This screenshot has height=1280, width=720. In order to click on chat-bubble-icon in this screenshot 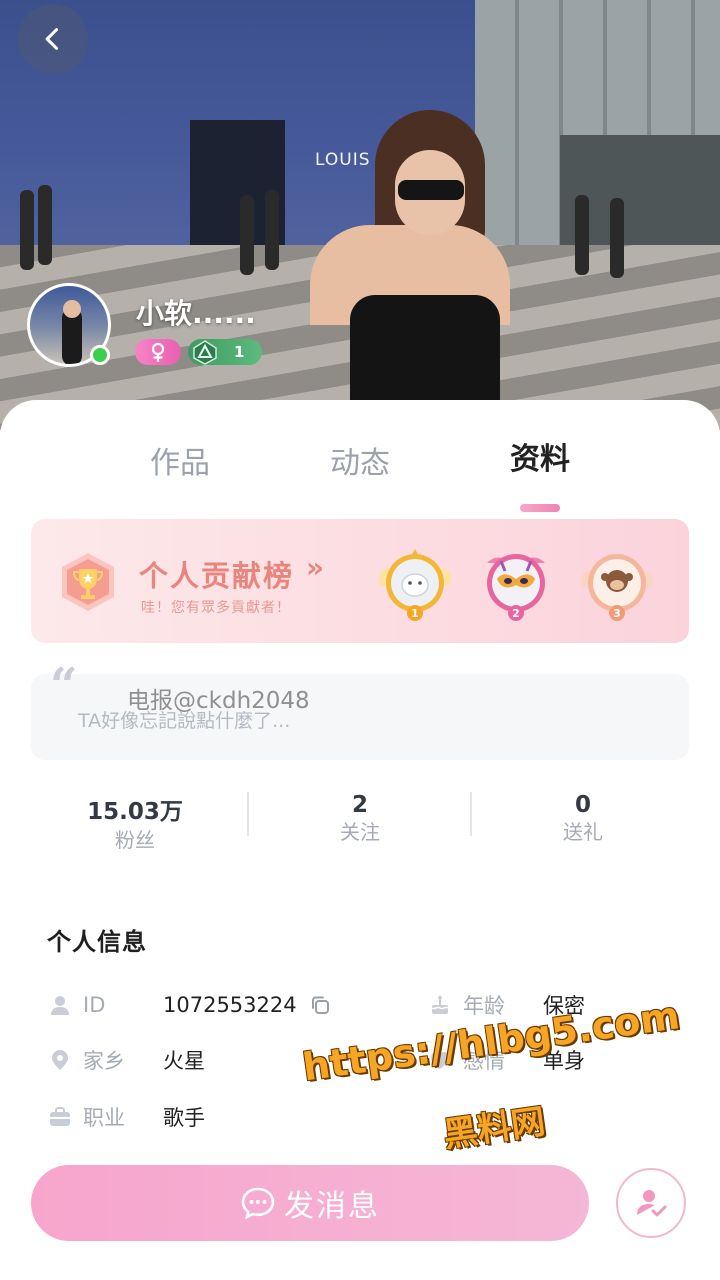, I will do `click(258, 1203)`.